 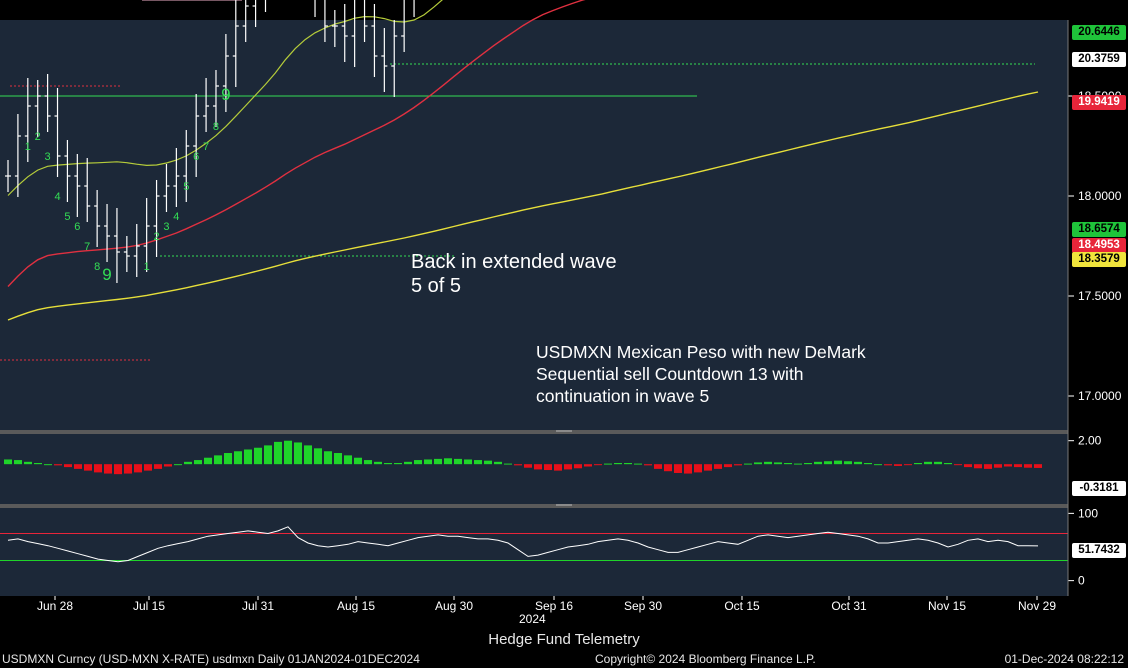 What do you see at coordinates (532, 619) in the screenshot?
I see `x-axis-year: 2024` at bounding box center [532, 619].